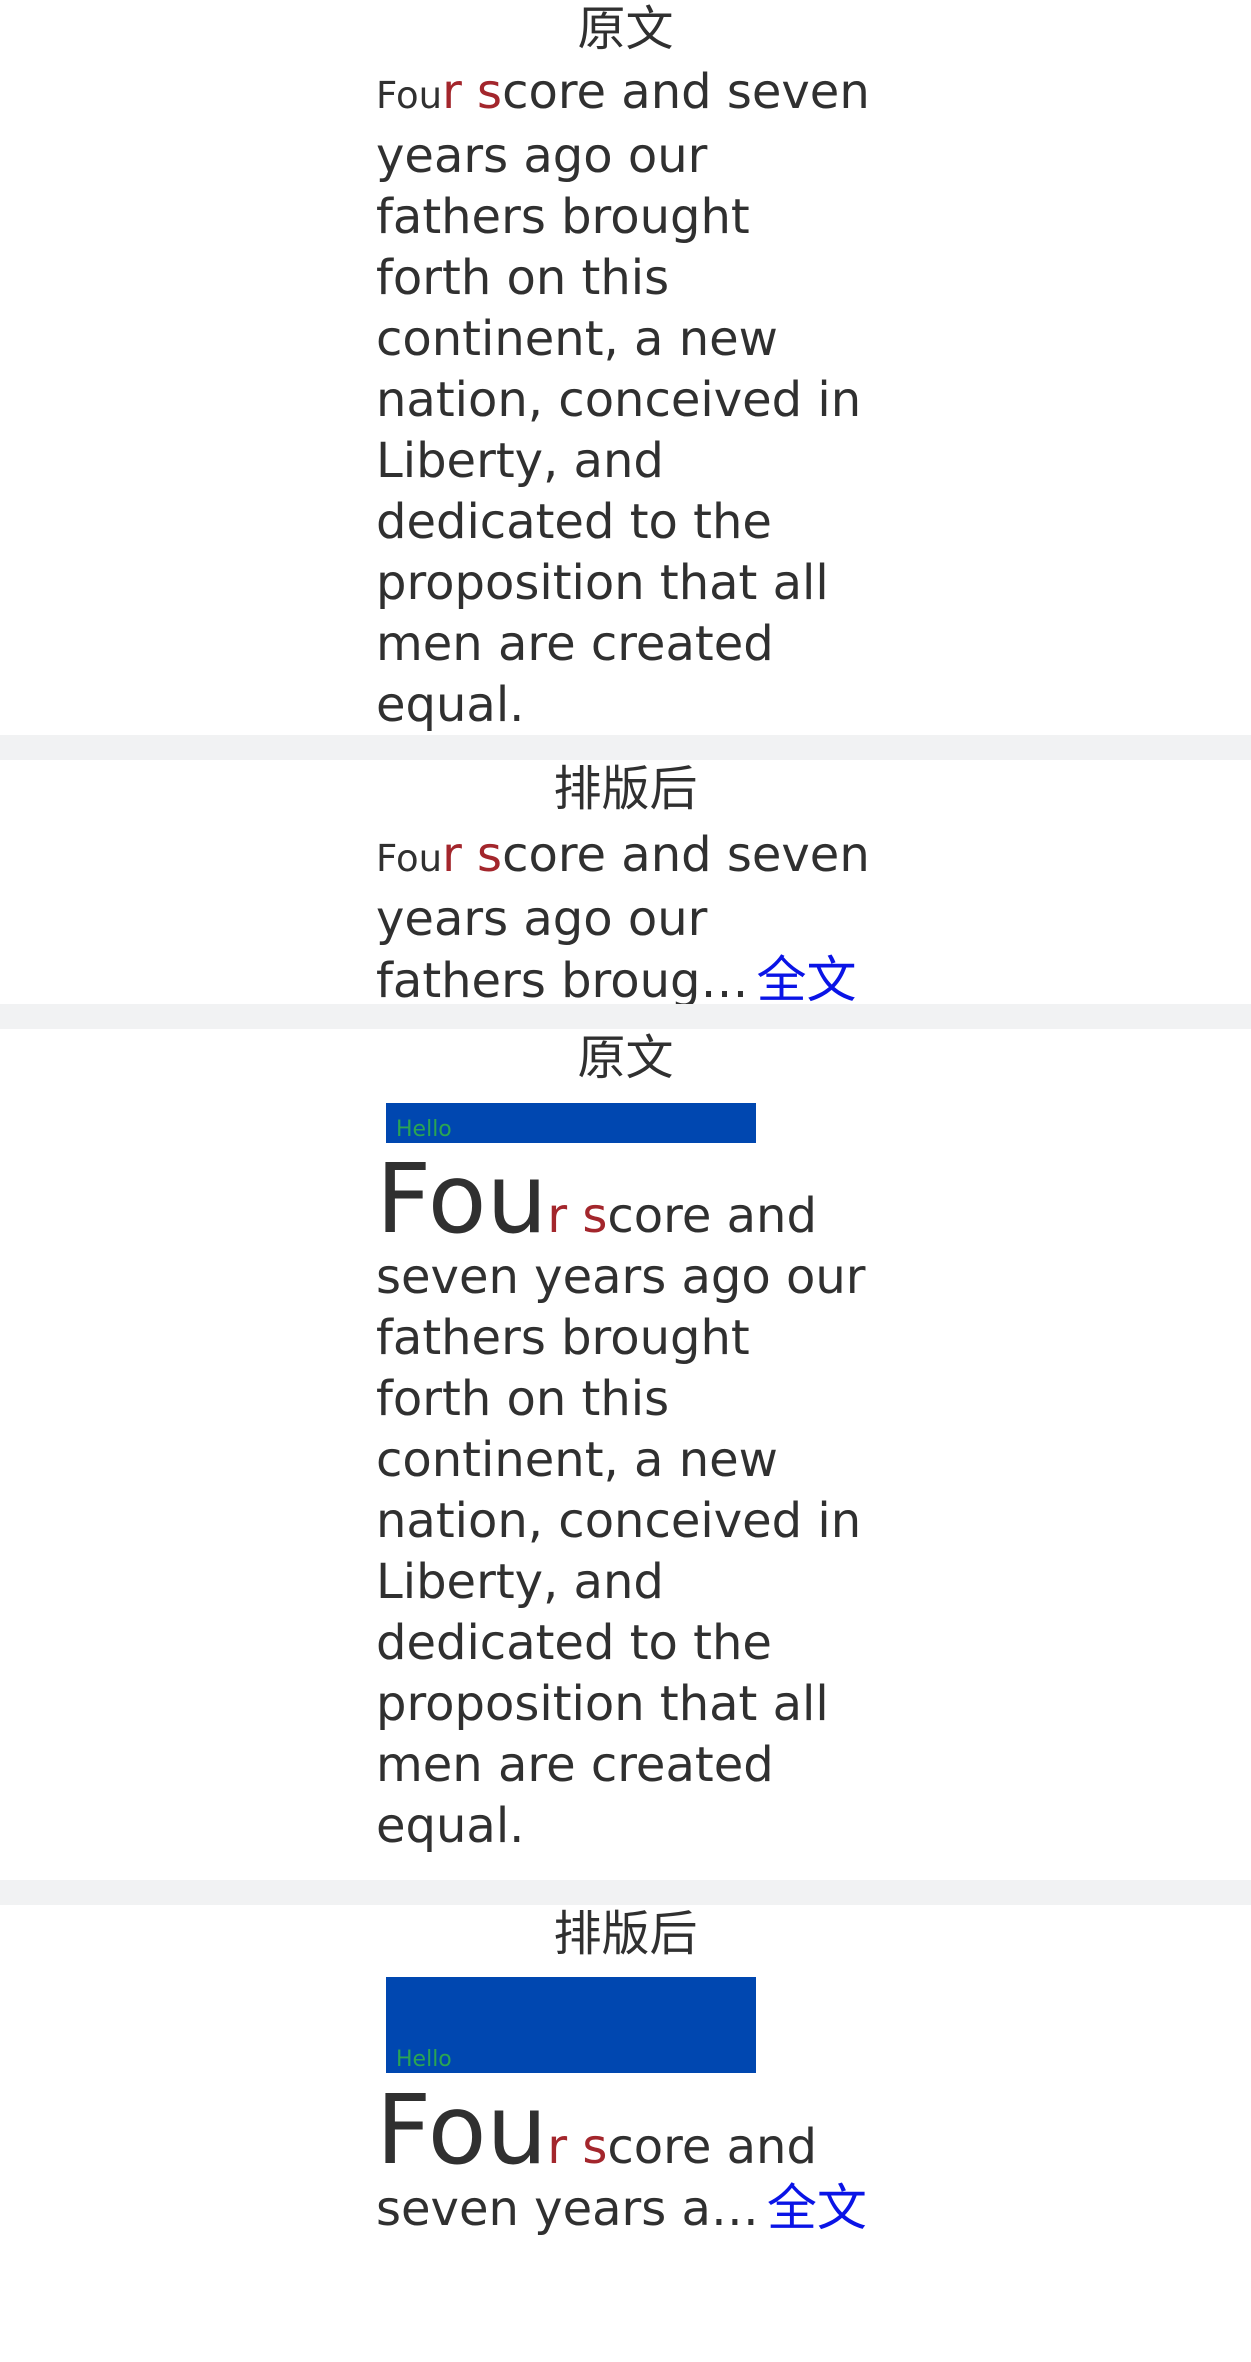 Image resolution: width=1251 pixels, height=2362 pixels. What do you see at coordinates (686, 855) in the screenshot?
I see `body-line-1: core and seven` at bounding box center [686, 855].